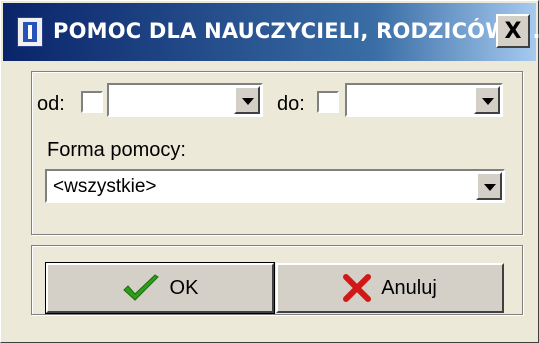 This screenshot has width=539, height=343. Describe the element at coordinates (424, 100) in the screenshot. I see `to-date-combo` at that location.